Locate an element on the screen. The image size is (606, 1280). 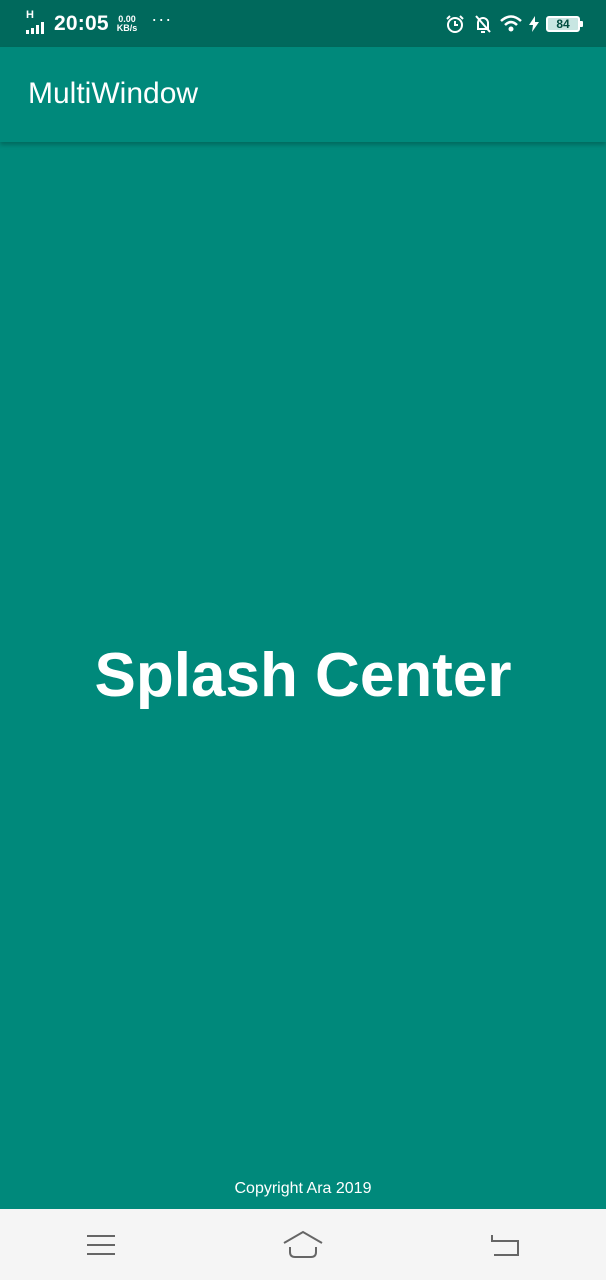
charging-icon is located at coordinates (534, 24).